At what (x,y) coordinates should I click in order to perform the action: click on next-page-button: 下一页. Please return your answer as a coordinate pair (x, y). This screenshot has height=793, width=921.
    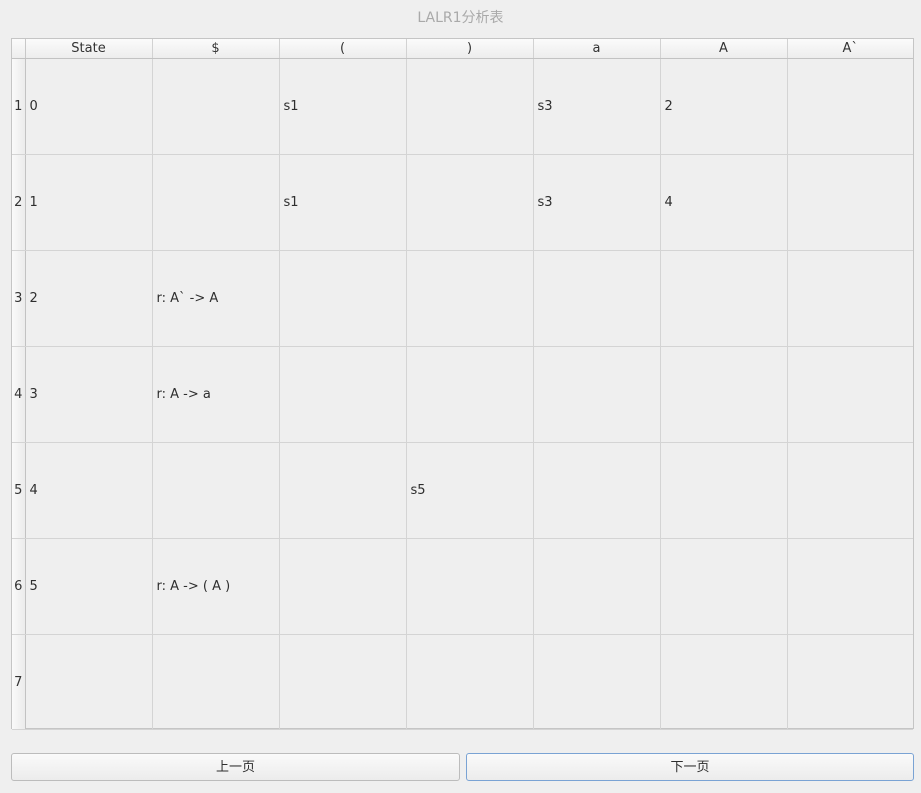
    Looking at the image, I should click on (690, 767).